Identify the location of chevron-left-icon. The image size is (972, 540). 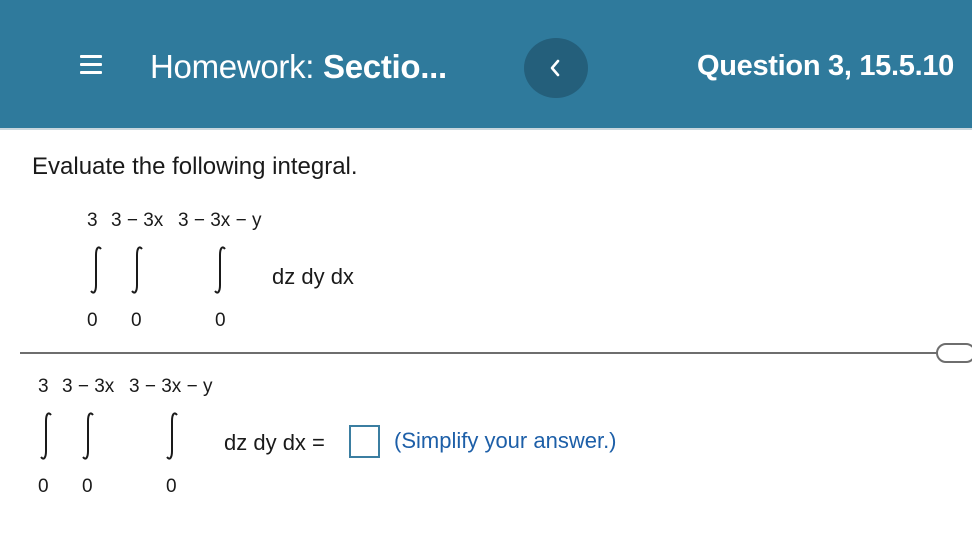
(555, 68).